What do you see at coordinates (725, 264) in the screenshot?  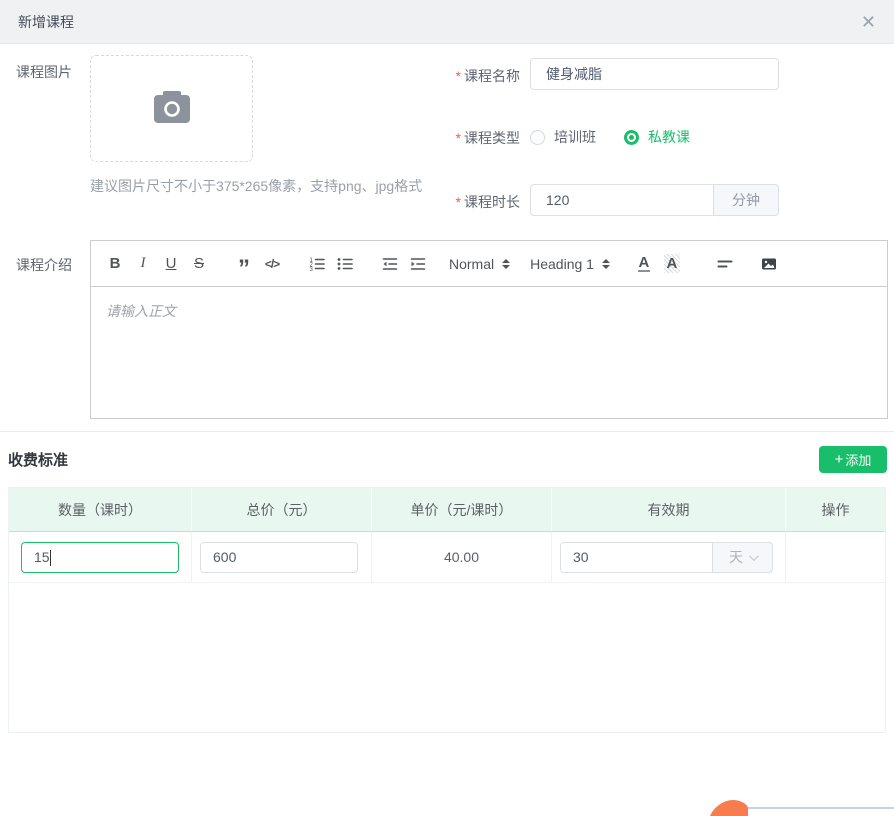 I see `align-icon` at bounding box center [725, 264].